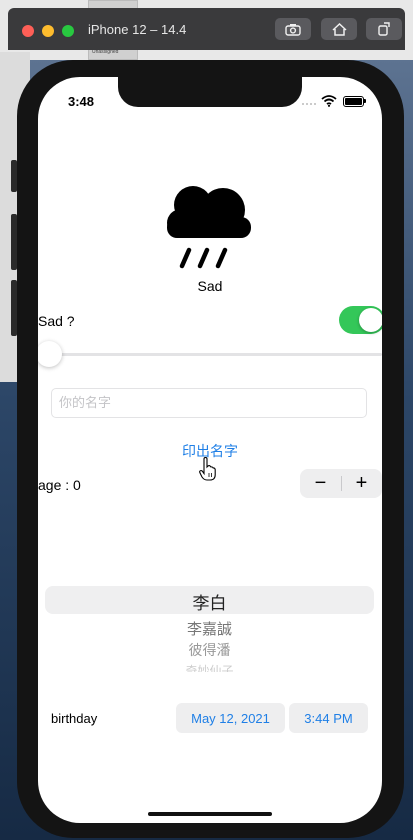 Image resolution: width=413 pixels, height=840 pixels. Describe the element at coordinates (59, 485) in the screenshot. I see `age-label: age : 0` at that location.